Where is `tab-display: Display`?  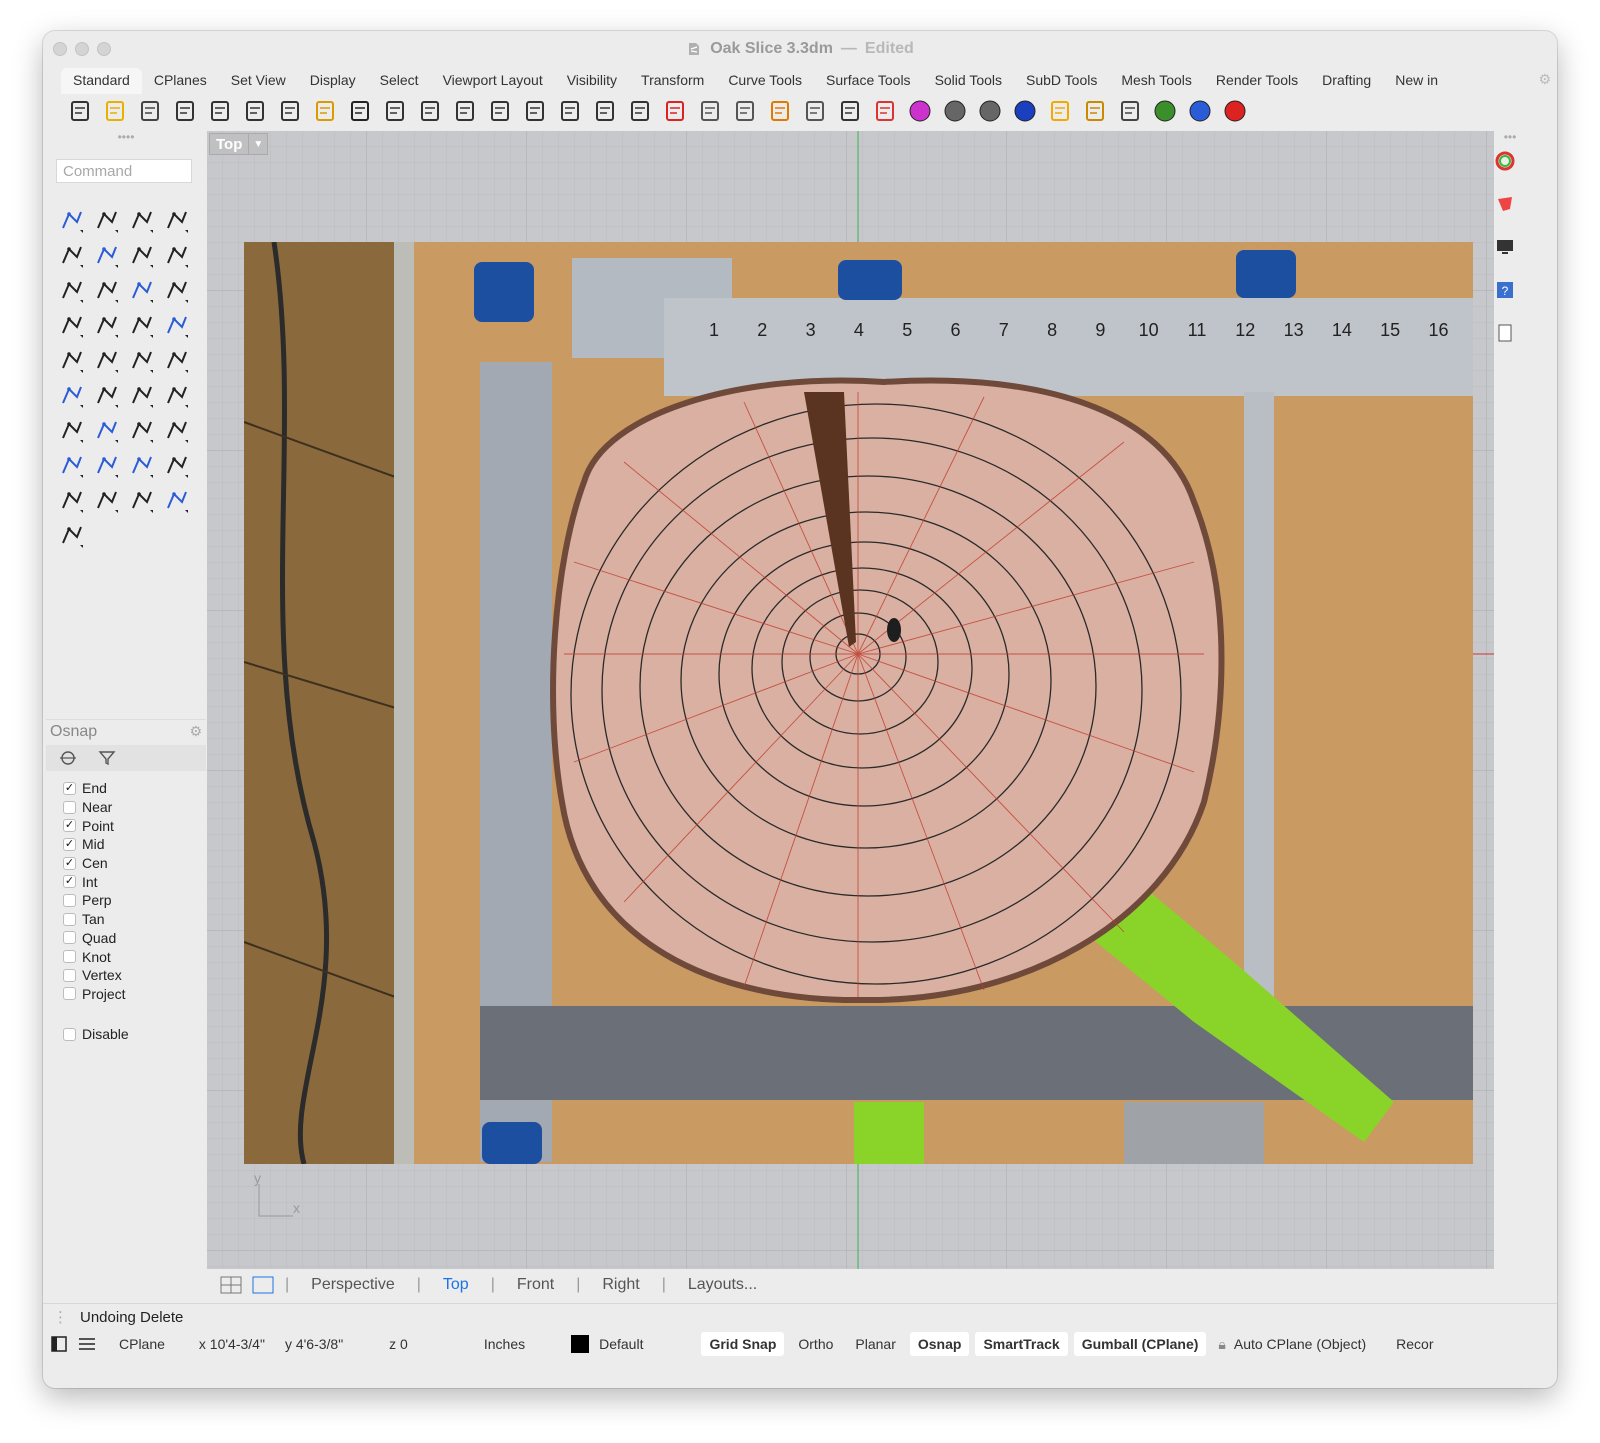
tab-display: Display is located at coordinates (333, 81).